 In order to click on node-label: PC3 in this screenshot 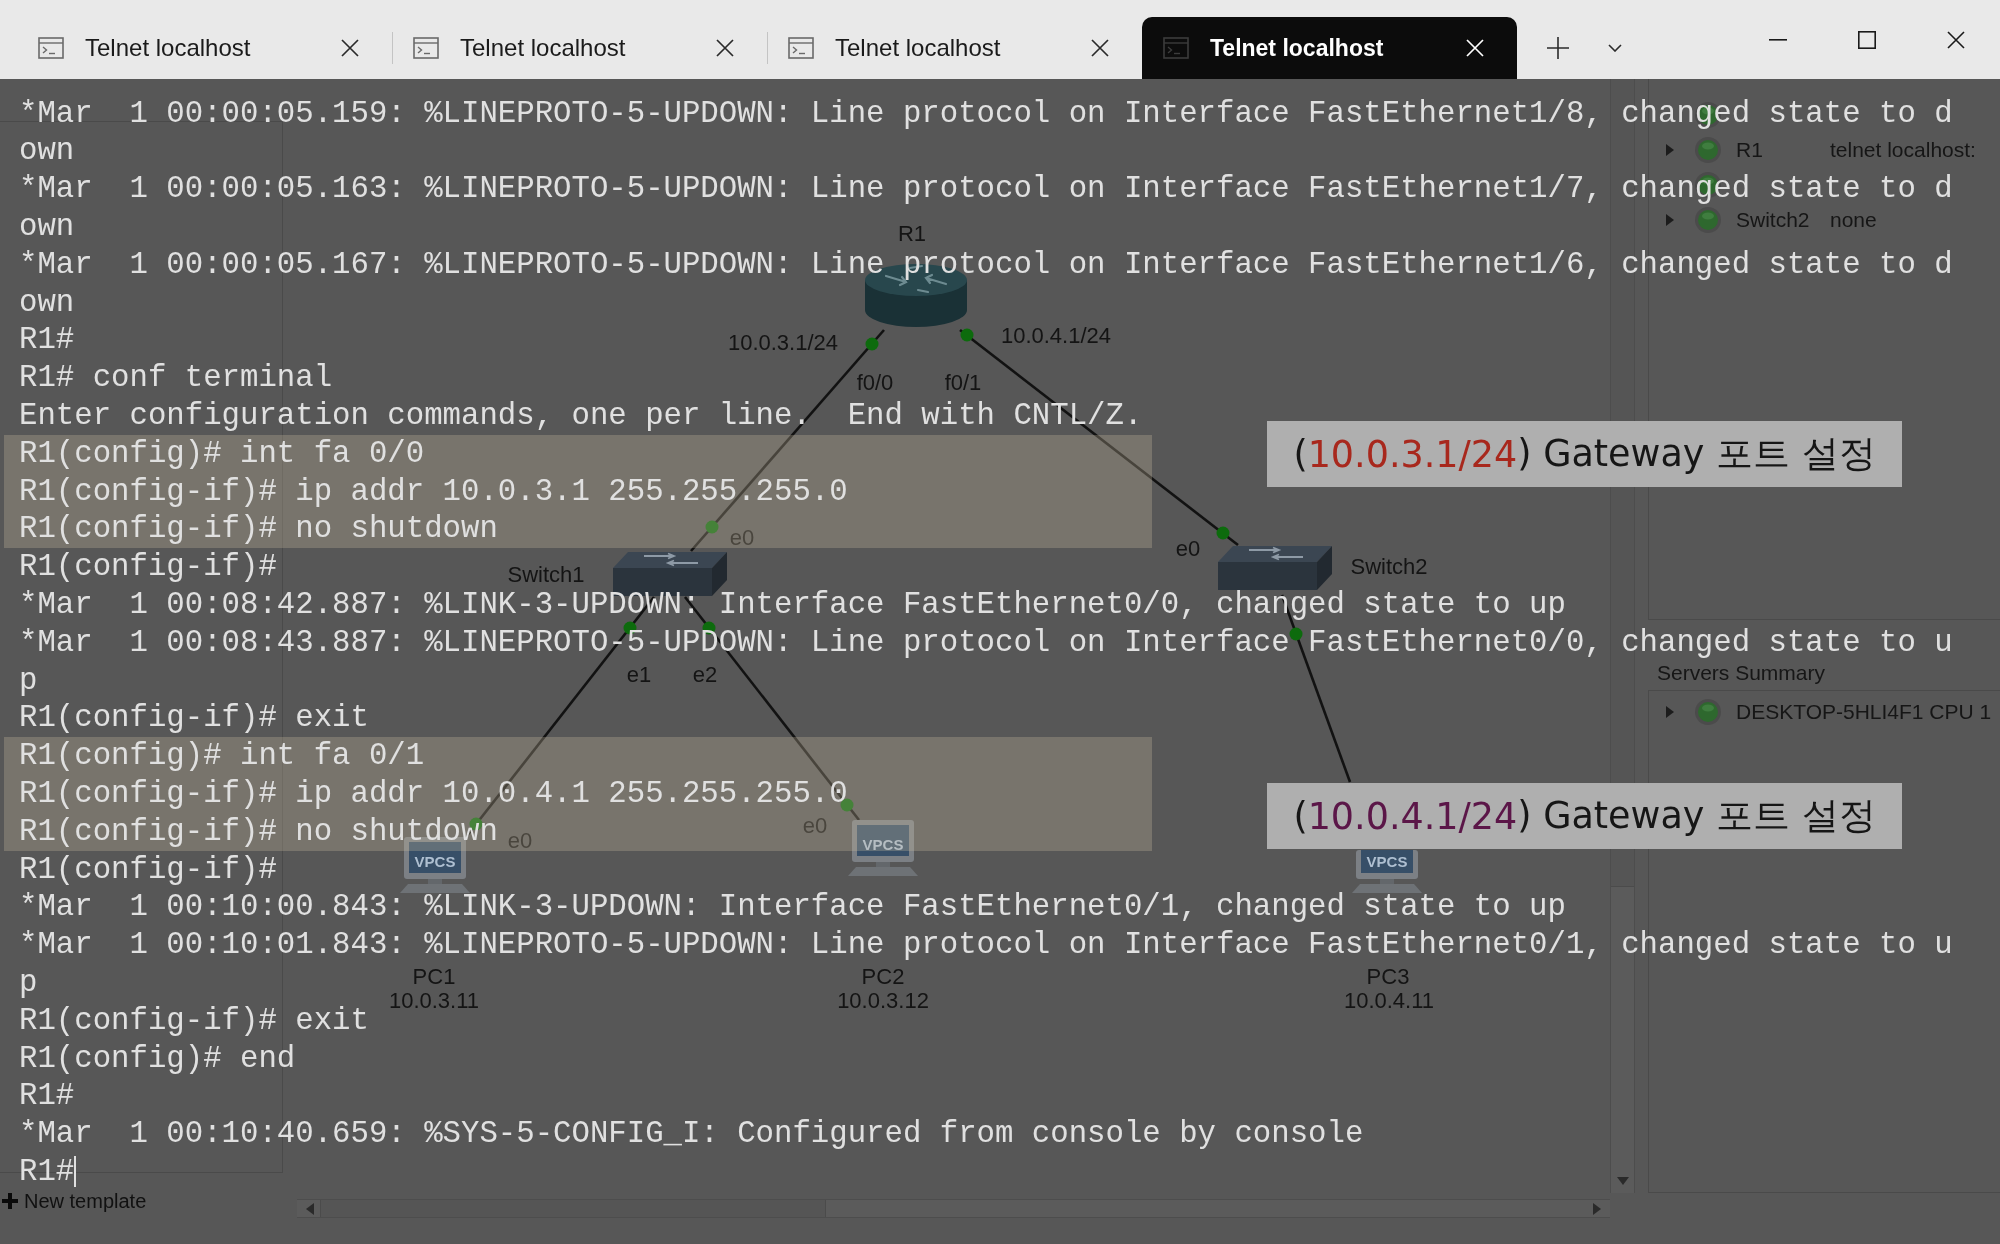, I will do `click(1388, 976)`.